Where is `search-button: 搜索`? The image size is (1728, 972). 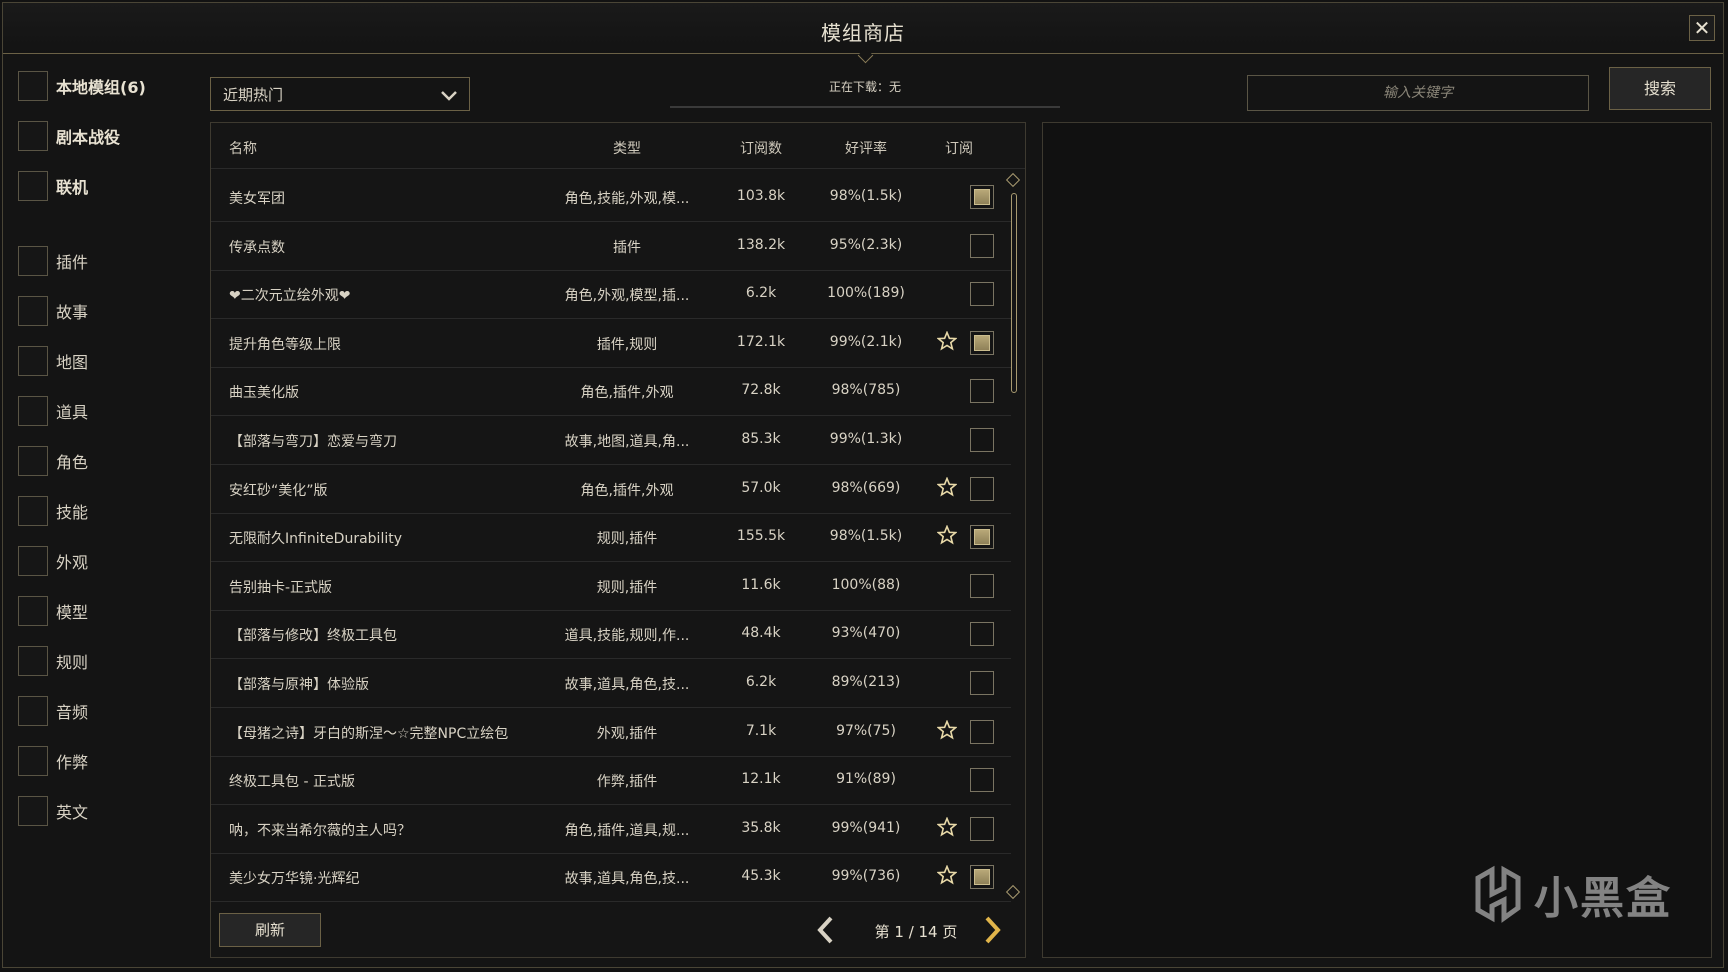
search-button: 搜索 is located at coordinates (1660, 88).